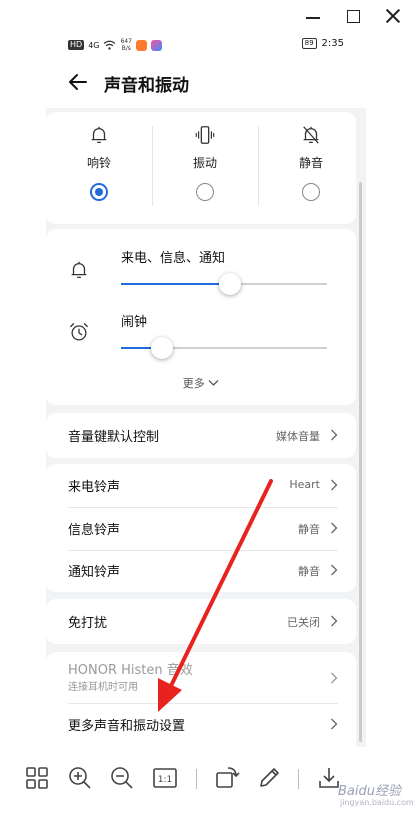 The height and width of the screenshot is (825, 413). What do you see at coordinates (227, 778) in the screenshot?
I see `rotate-icon` at bounding box center [227, 778].